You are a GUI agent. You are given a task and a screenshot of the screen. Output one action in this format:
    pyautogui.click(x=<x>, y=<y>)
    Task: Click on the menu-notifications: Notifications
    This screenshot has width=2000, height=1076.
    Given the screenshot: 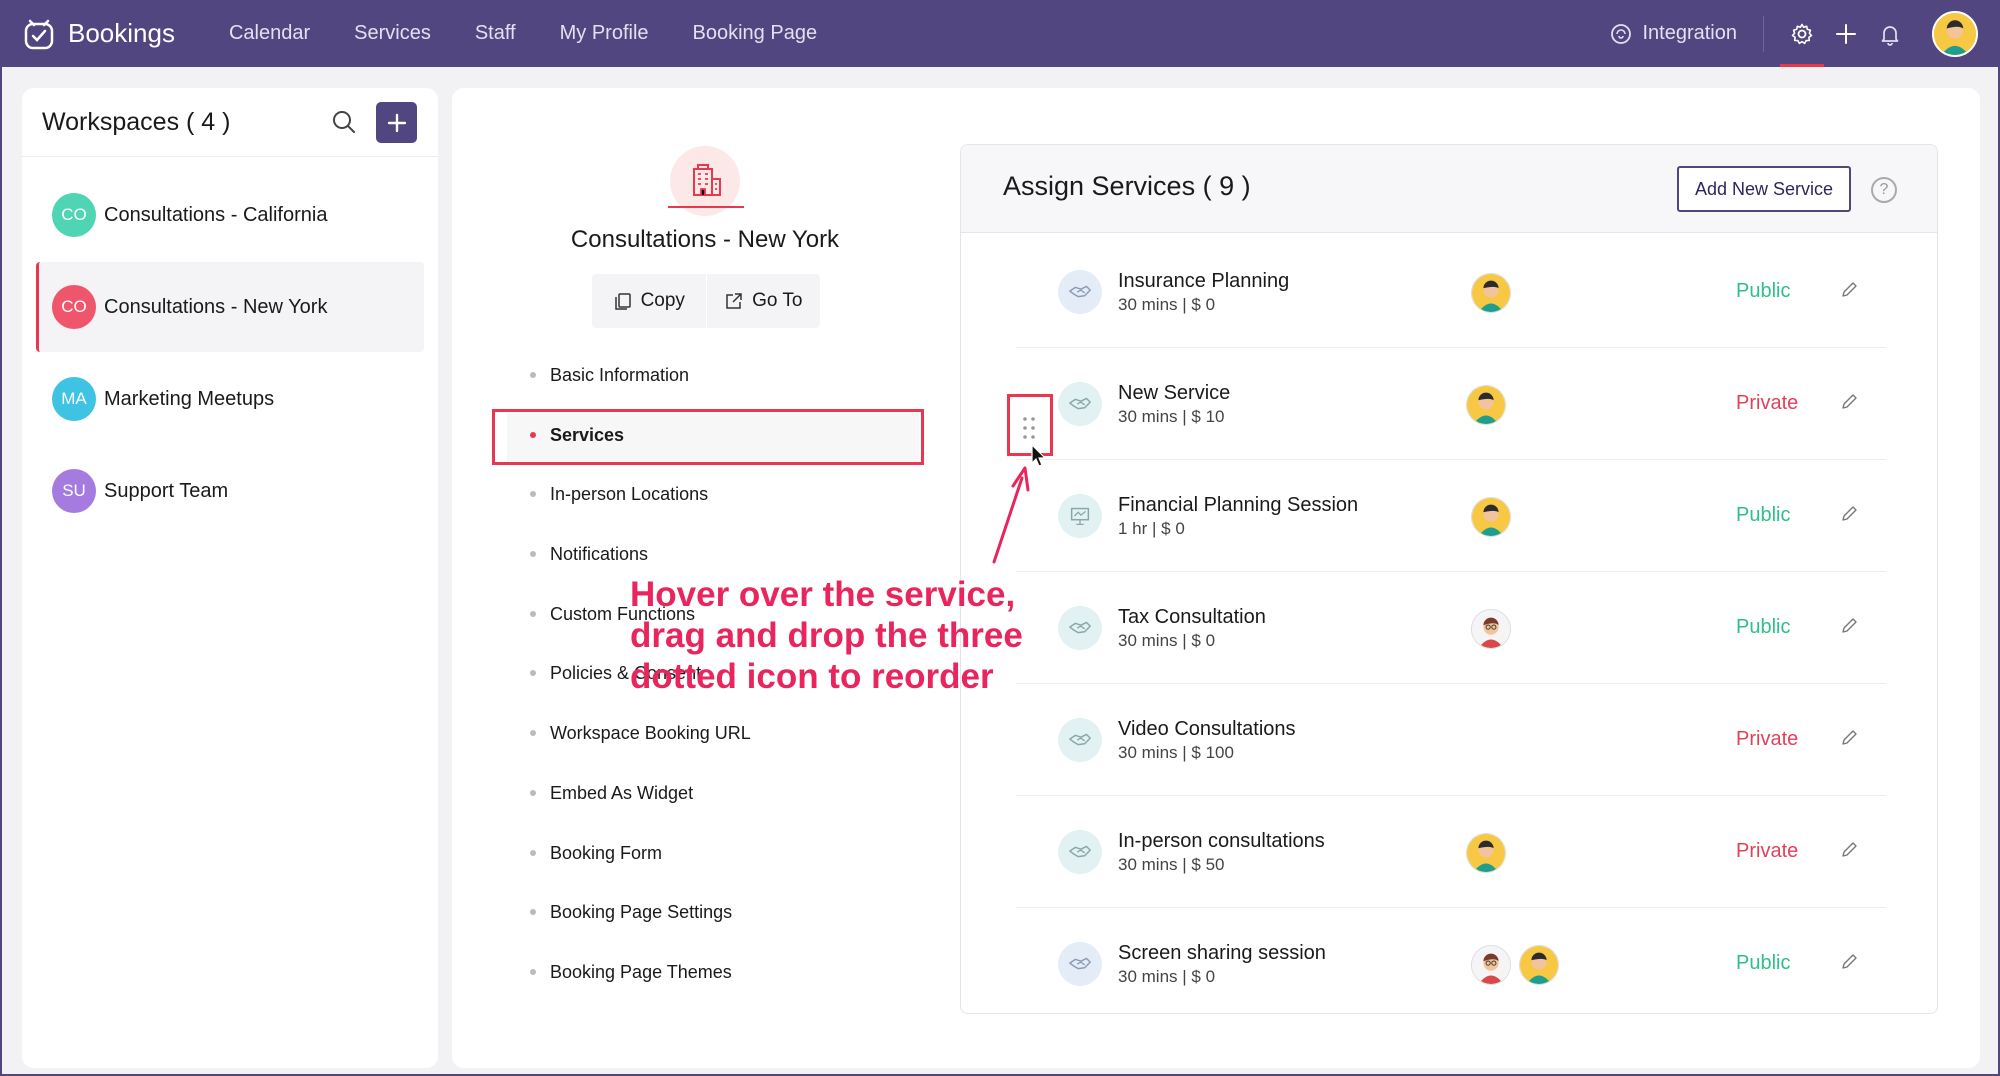 What is the action you would take?
    pyautogui.click(x=589, y=554)
    